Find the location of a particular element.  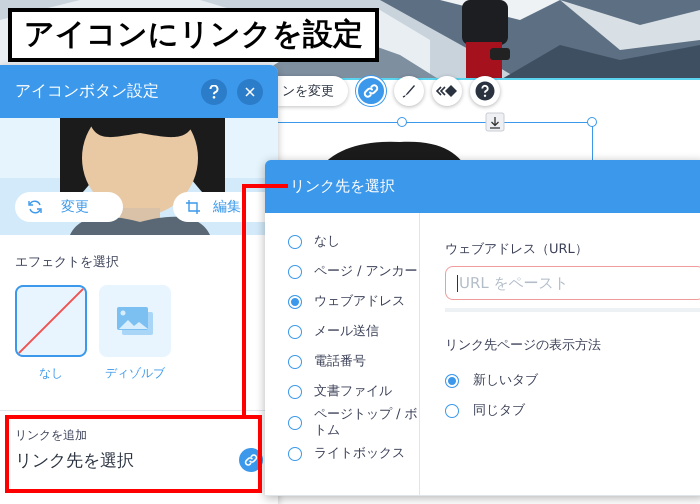

crop-icon is located at coordinates (193, 207).